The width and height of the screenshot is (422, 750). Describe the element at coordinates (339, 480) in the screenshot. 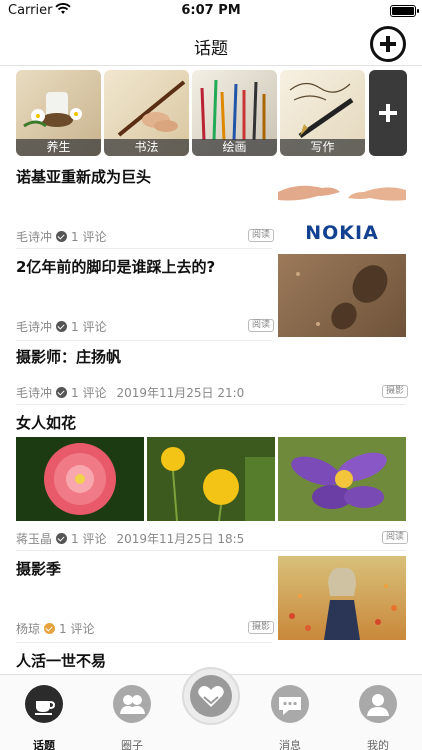

I see `purple-flower-image` at that location.